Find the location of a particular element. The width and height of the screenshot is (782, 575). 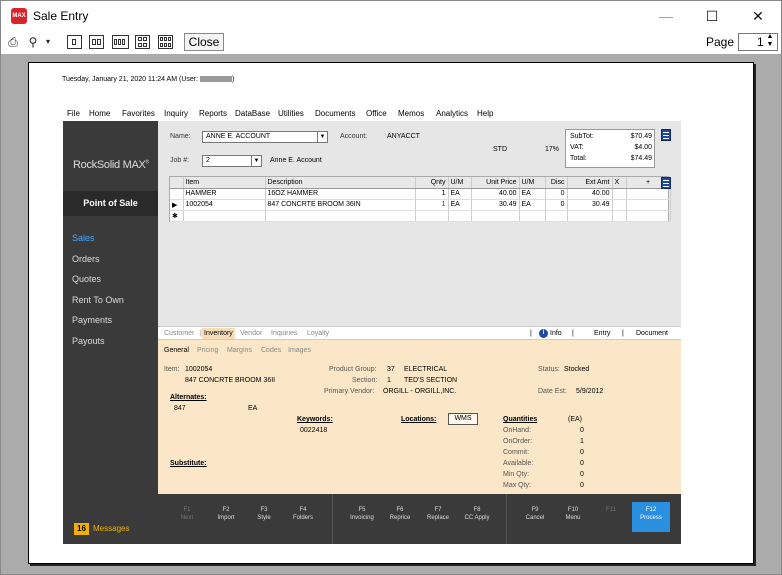

column-header-ext-amt: Ext Amt is located at coordinates (590, 183).